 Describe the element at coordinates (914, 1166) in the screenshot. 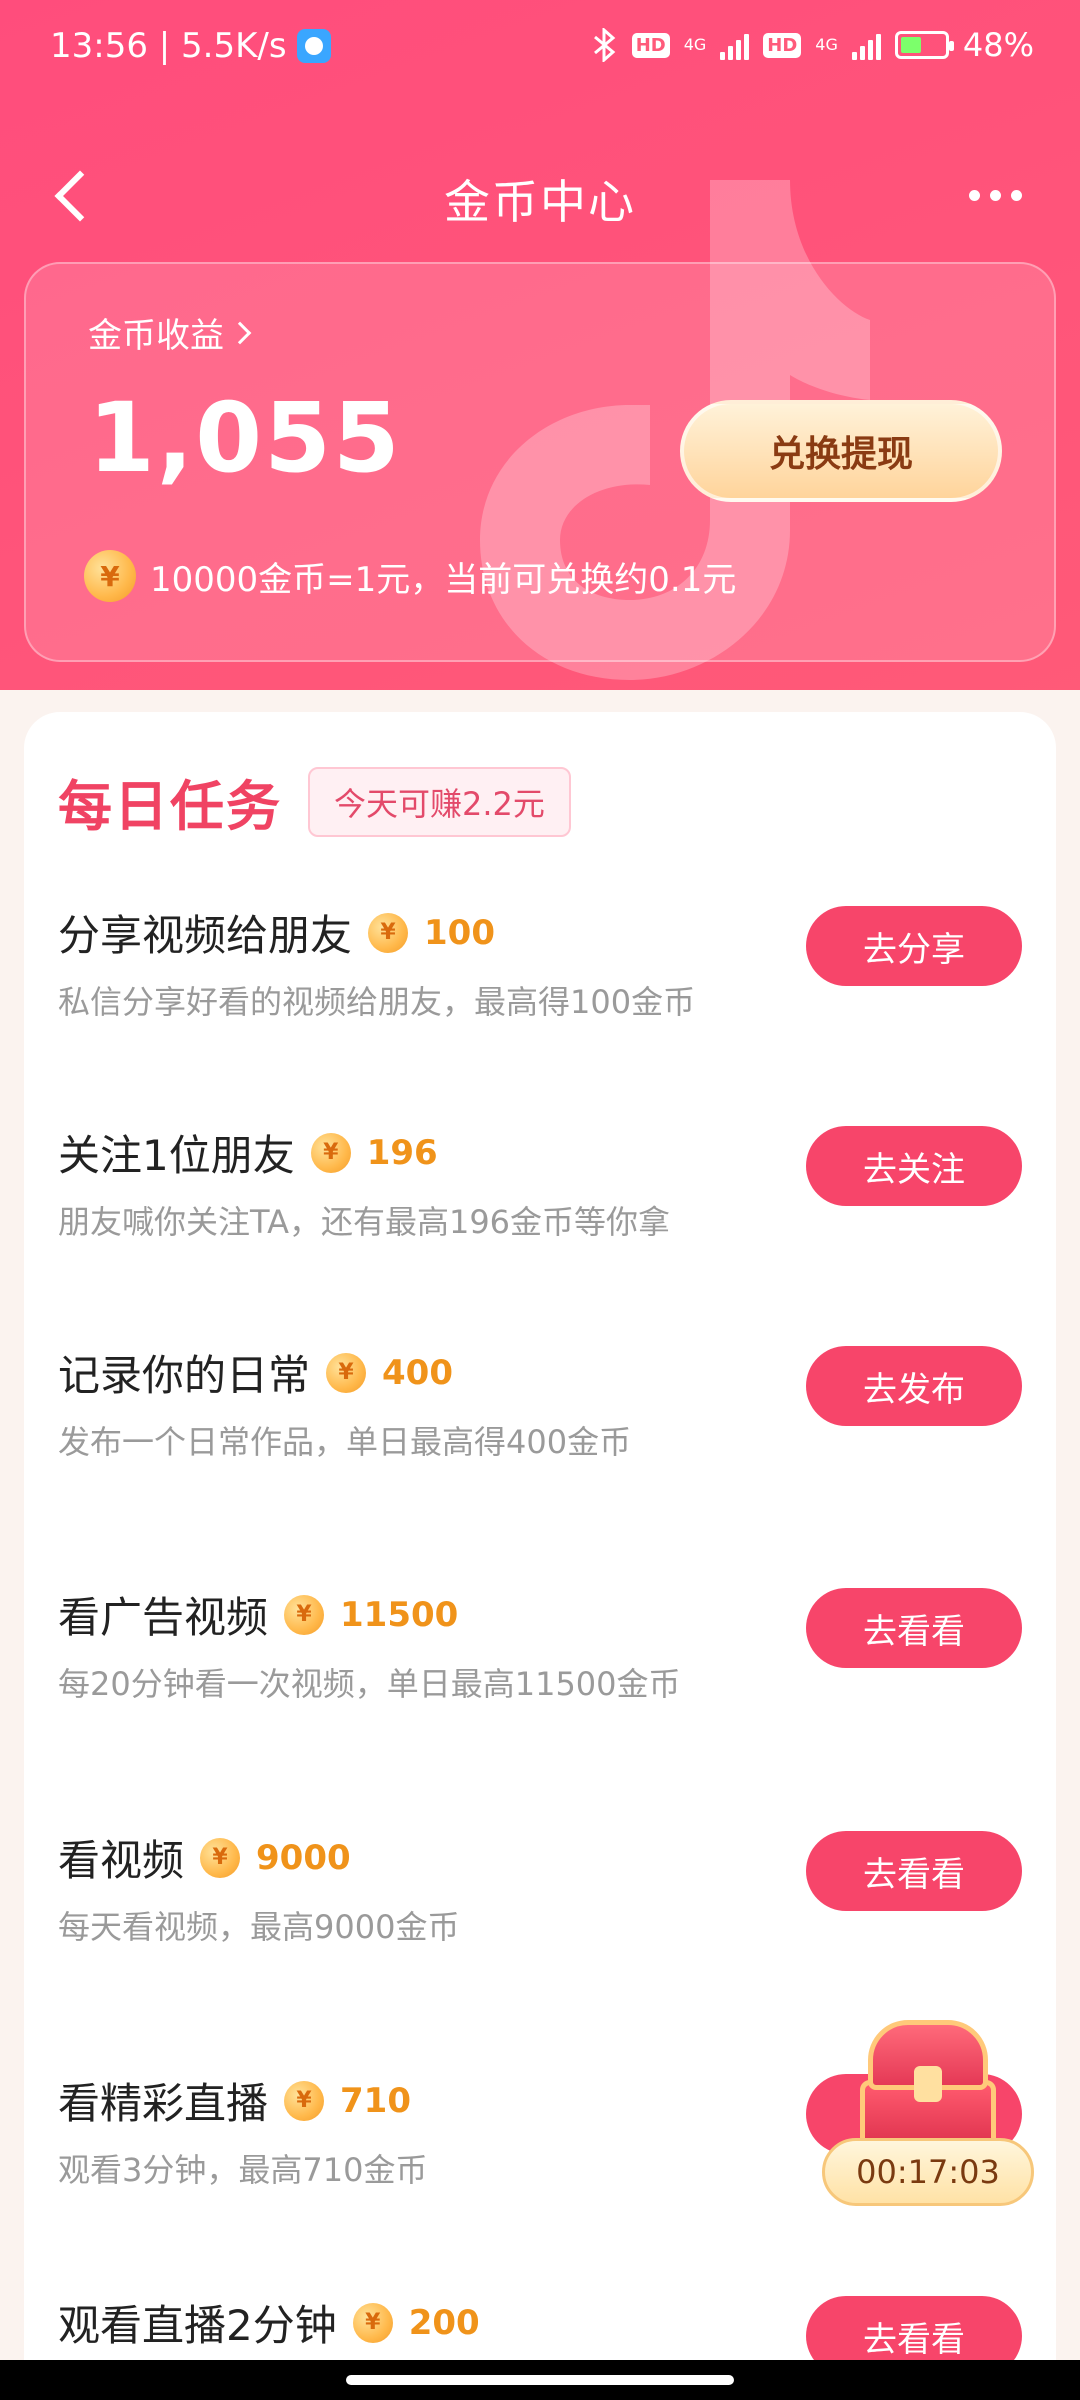

I see `follow-button: 去关注` at that location.